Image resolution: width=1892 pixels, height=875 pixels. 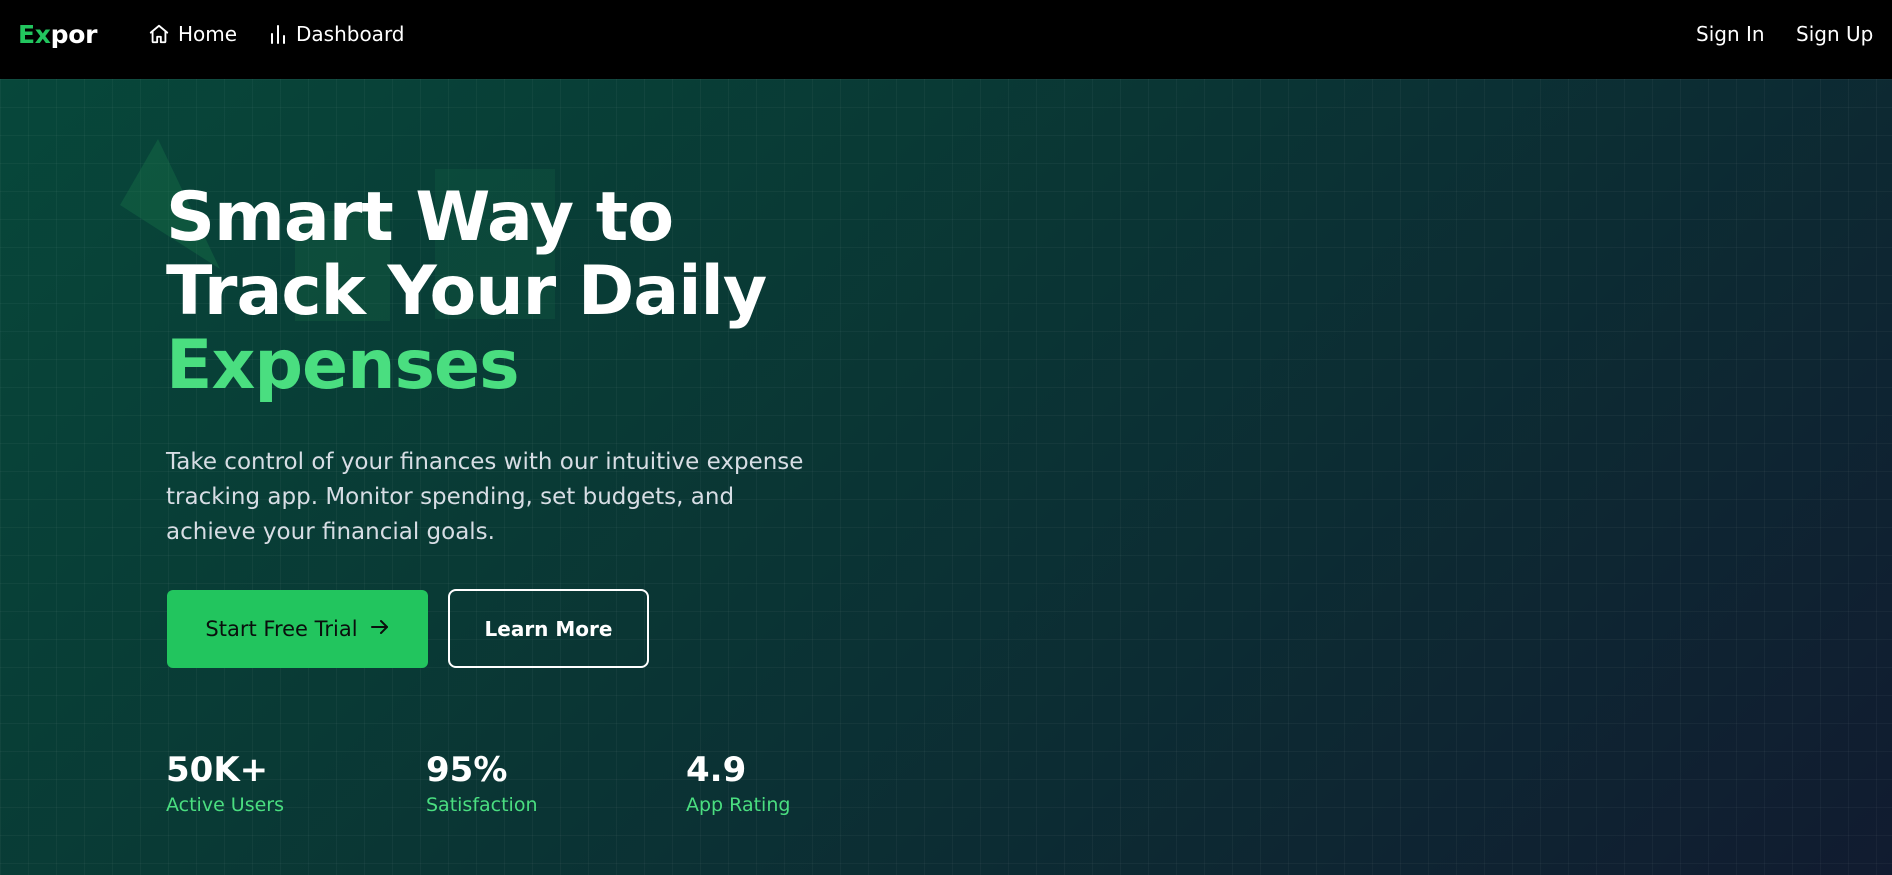 I want to click on stat-value: 4.9, so click(x=716, y=770).